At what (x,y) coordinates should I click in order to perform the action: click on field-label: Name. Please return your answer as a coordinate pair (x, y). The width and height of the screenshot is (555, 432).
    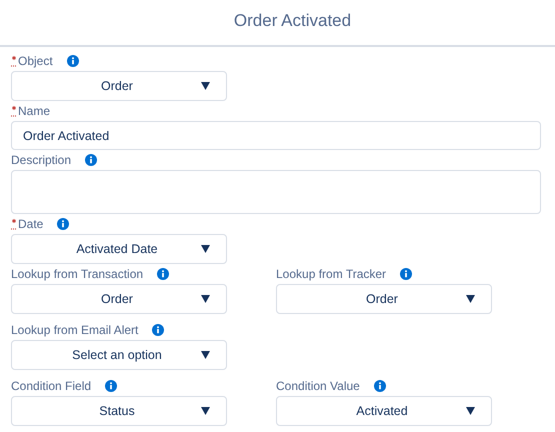
    Looking at the image, I should click on (34, 111).